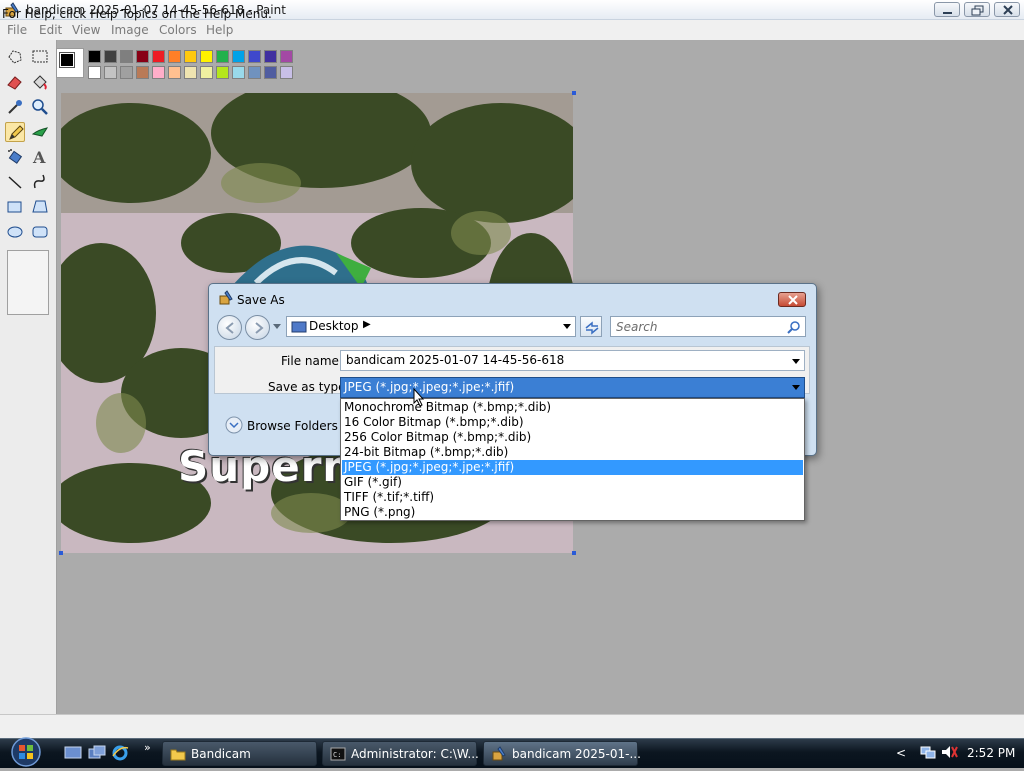  Describe the element at coordinates (429, 387) in the screenshot. I see `save-type-value: JPEG (*.jpg;*.jpeg;*.jpe;*.jfif)` at that location.